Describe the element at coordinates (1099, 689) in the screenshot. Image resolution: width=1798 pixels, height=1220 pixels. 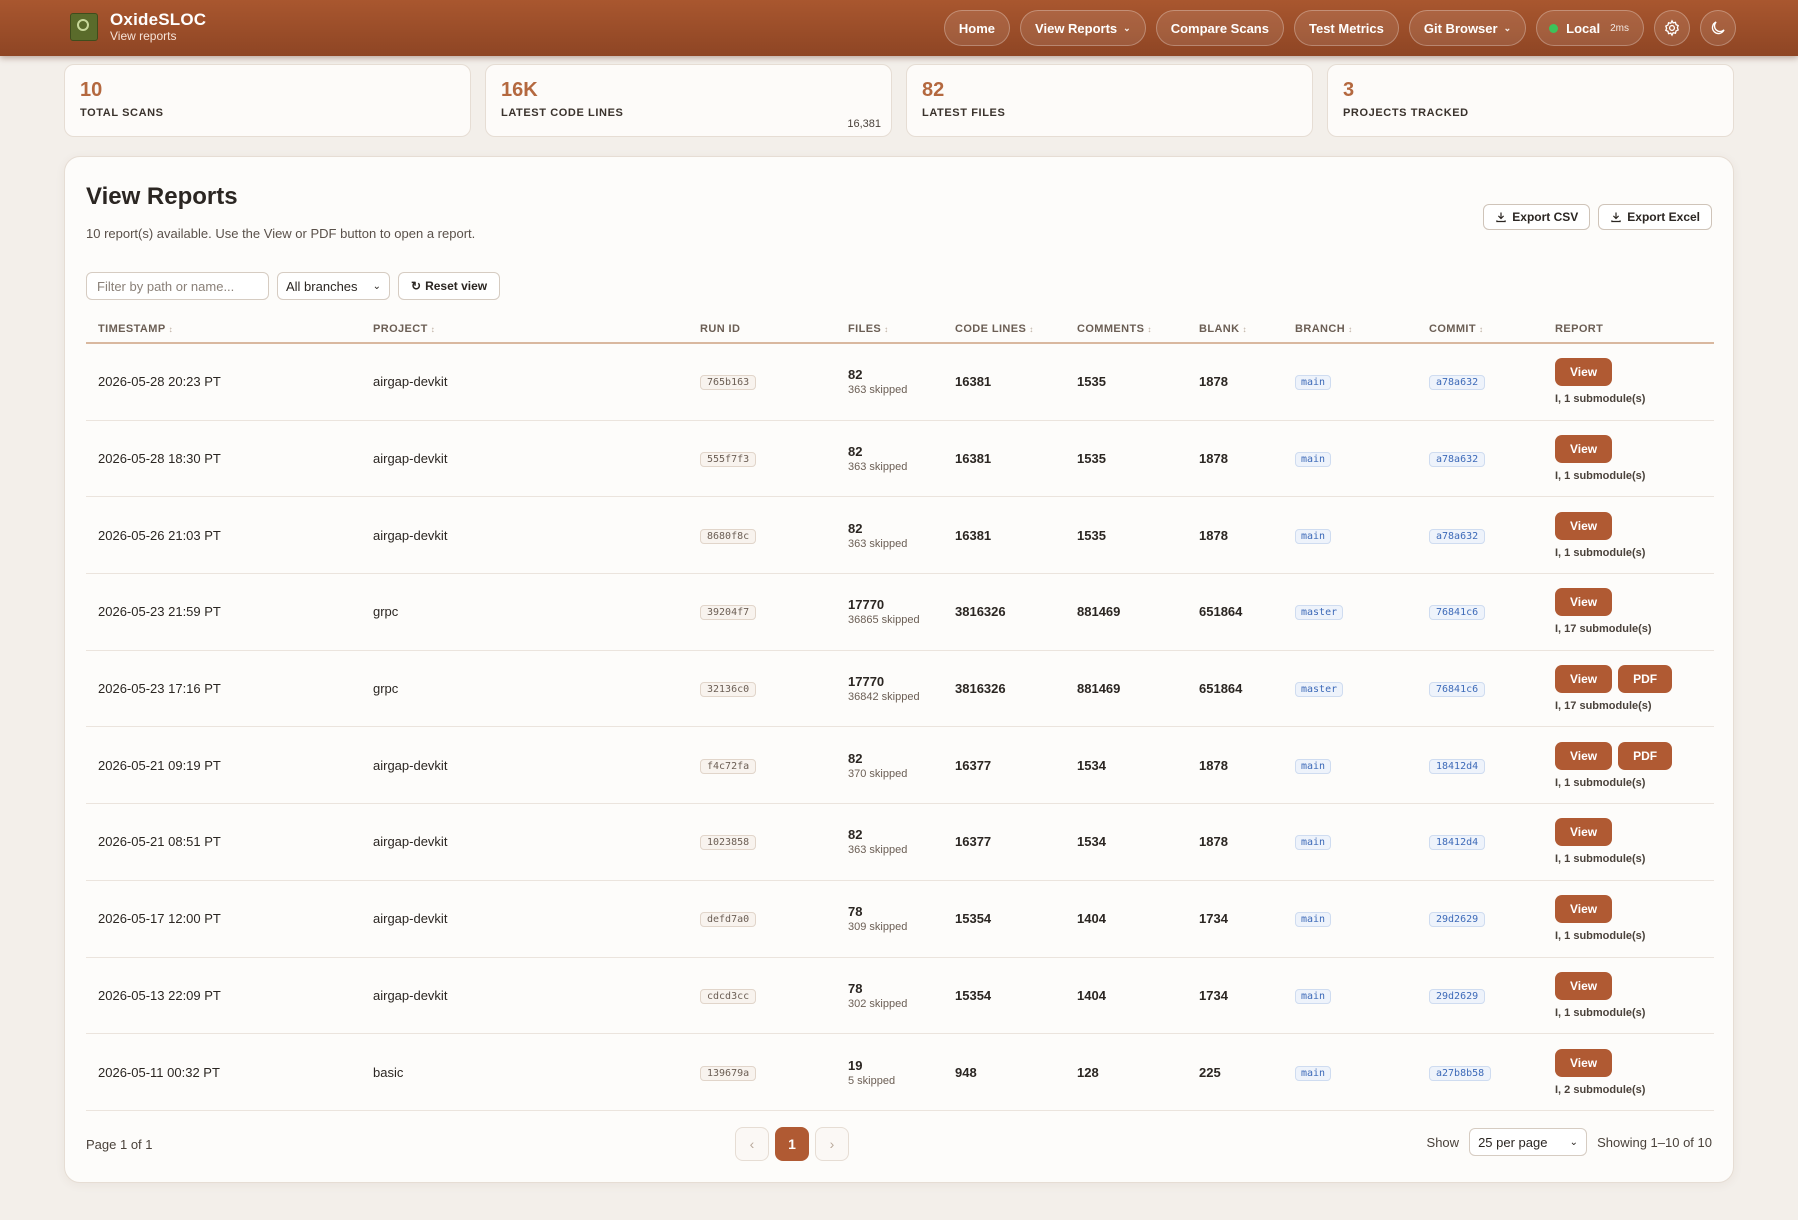
I see `cell-comments: 881469` at that location.